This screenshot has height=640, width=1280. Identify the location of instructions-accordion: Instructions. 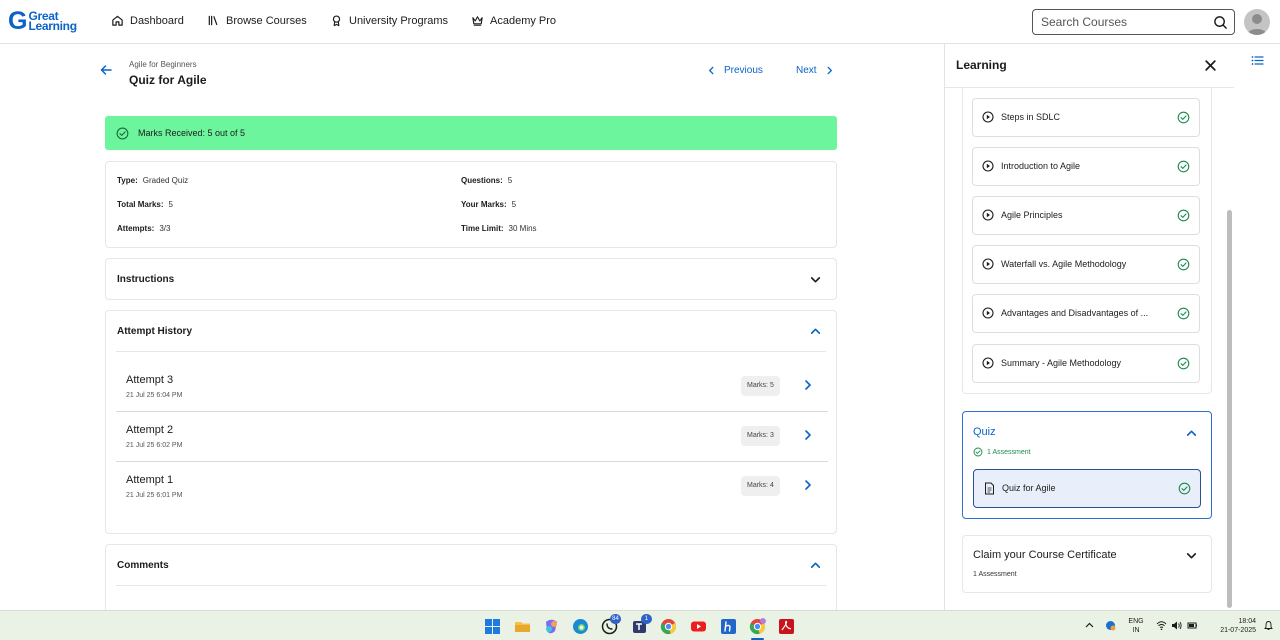
(471, 279).